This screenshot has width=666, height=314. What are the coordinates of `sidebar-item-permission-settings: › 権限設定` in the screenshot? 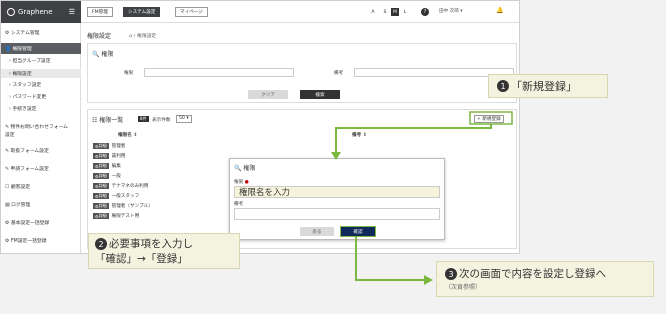 It's located at (41, 73).